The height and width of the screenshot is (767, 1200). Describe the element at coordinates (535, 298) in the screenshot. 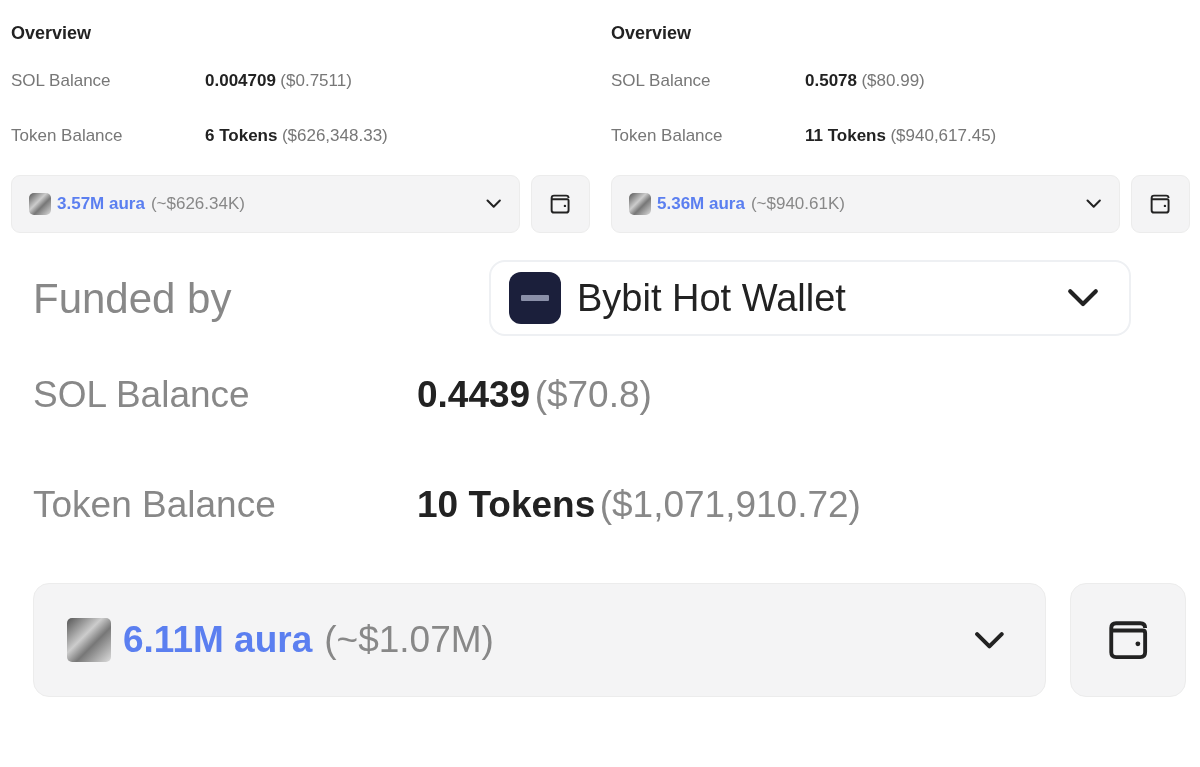

I see `exchange-logo-icon` at that location.